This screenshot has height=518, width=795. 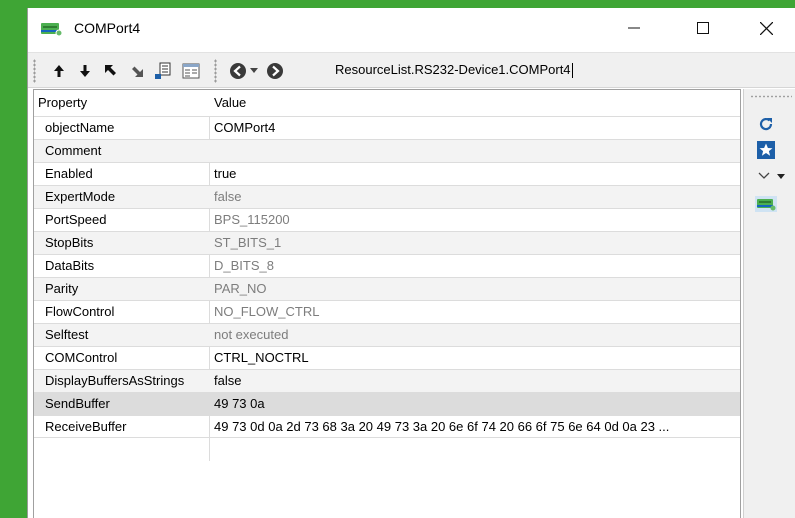 What do you see at coordinates (572, 71) in the screenshot?
I see `text-caret` at bounding box center [572, 71].